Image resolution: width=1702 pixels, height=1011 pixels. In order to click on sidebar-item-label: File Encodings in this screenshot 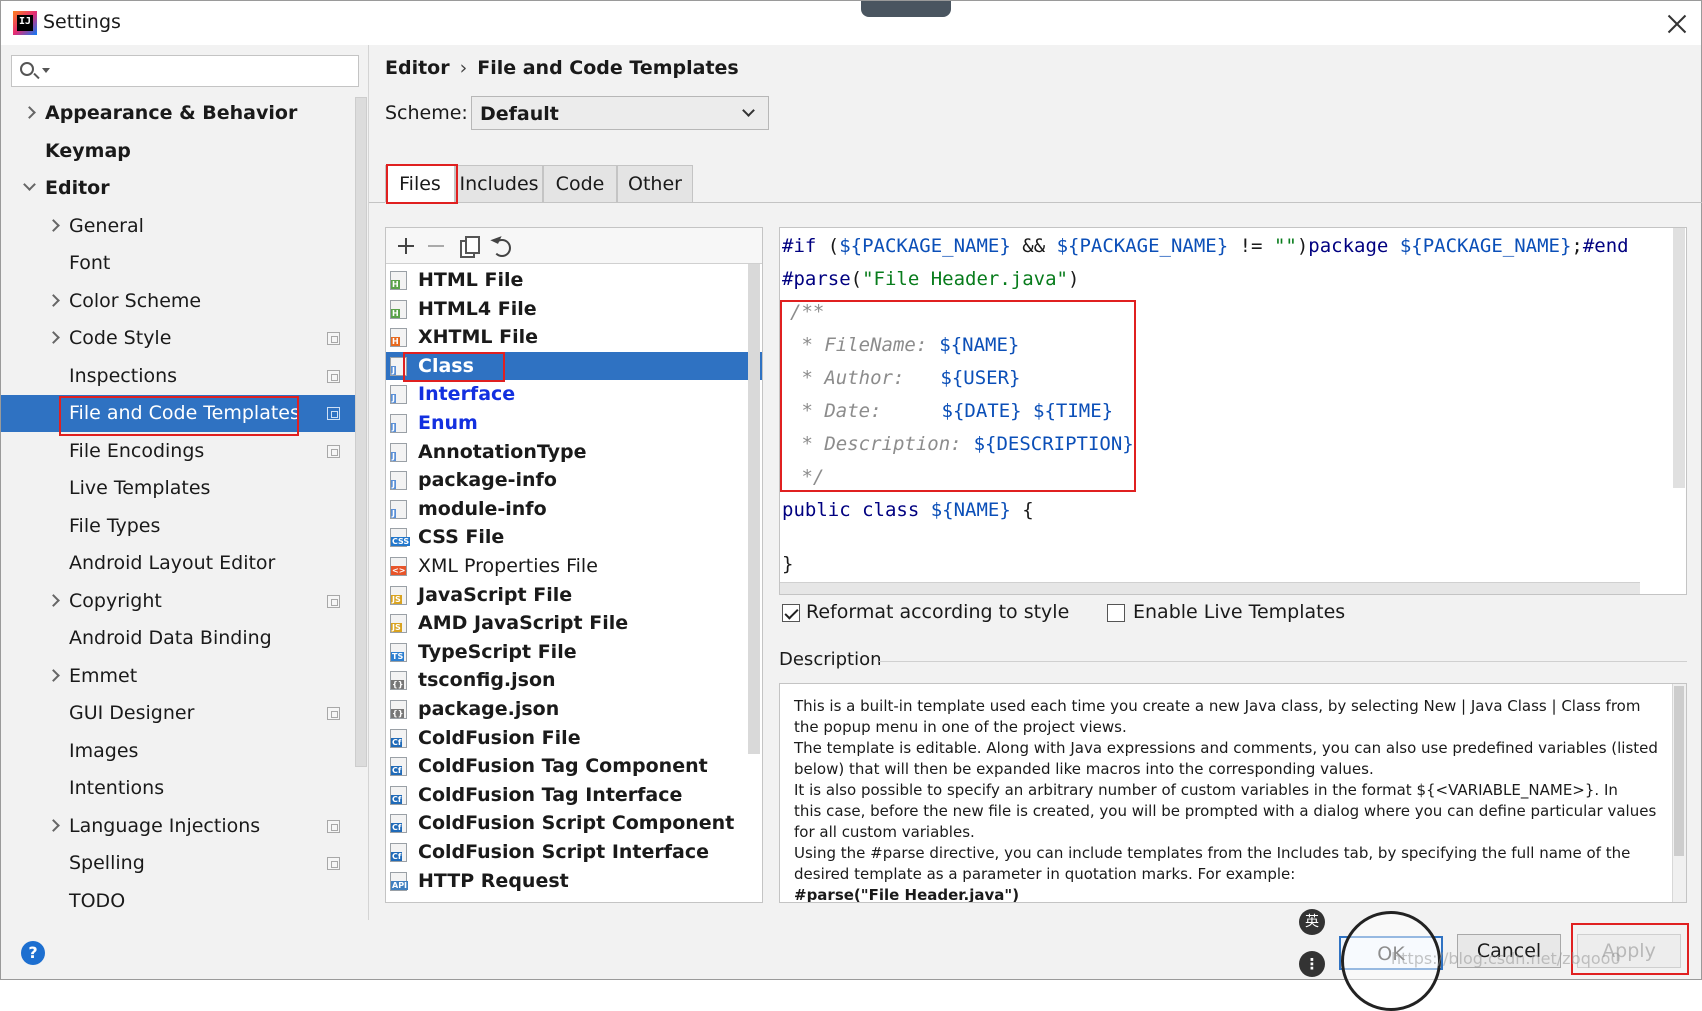, I will do `click(137, 450)`.